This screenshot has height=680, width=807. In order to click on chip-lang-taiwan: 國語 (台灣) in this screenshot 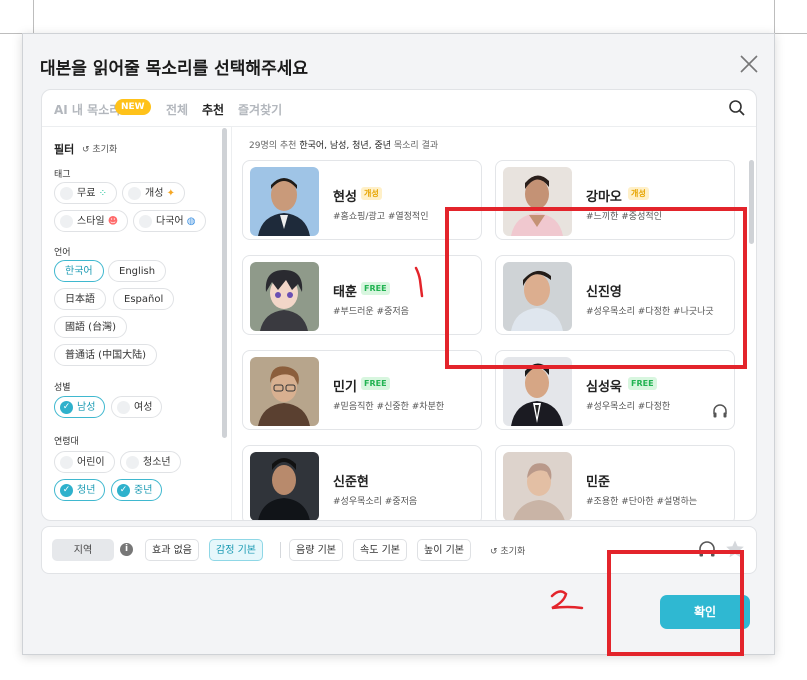, I will do `click(90, 327)`.